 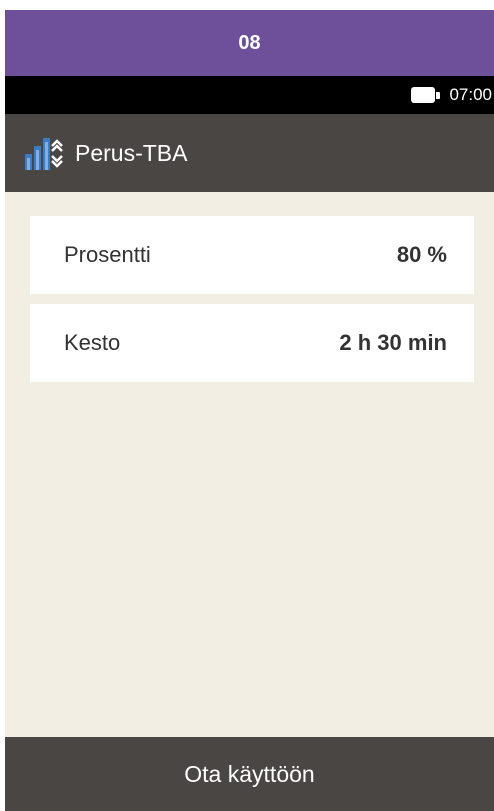 I want to click on duration-setting: Kesto 2 h 30 min, so click(x=252, y=343).